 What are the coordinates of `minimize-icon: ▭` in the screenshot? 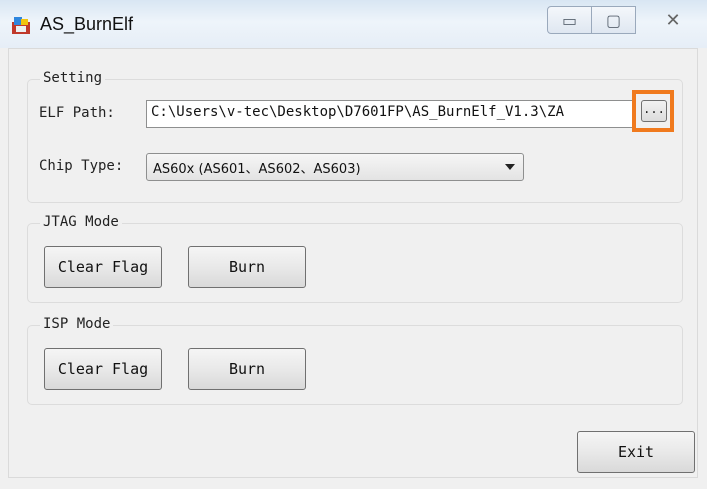 It's located at (569, 20).